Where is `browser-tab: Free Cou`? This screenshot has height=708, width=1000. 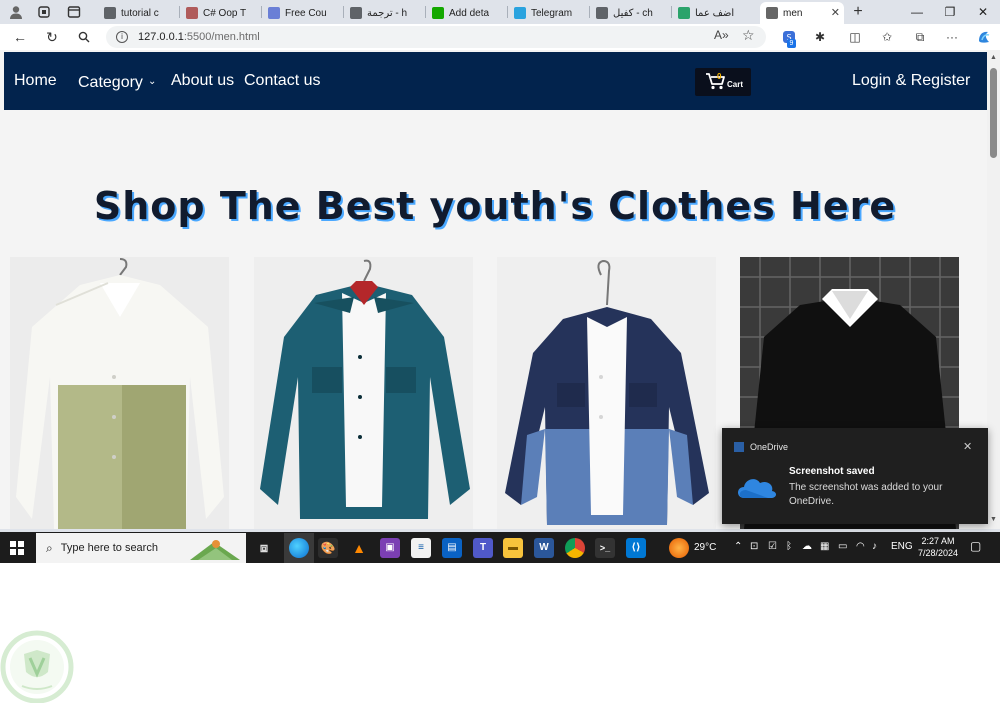 browser-tab: Free Cou is located at coordinates (303, 13).